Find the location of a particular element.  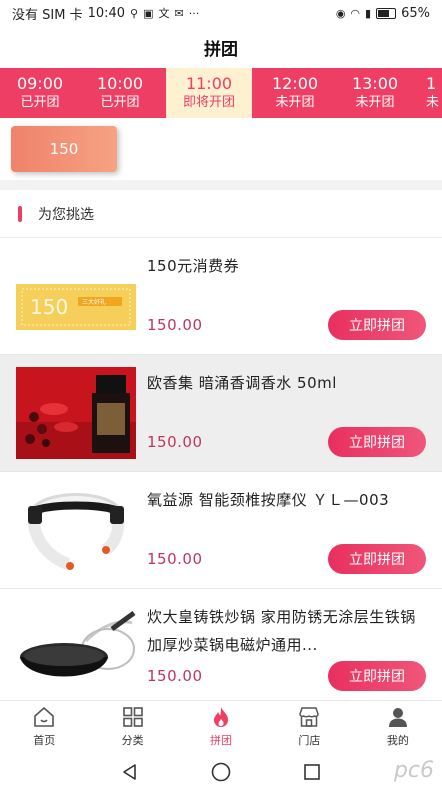

watermark: pc6 is located at coordinates (413, 770).